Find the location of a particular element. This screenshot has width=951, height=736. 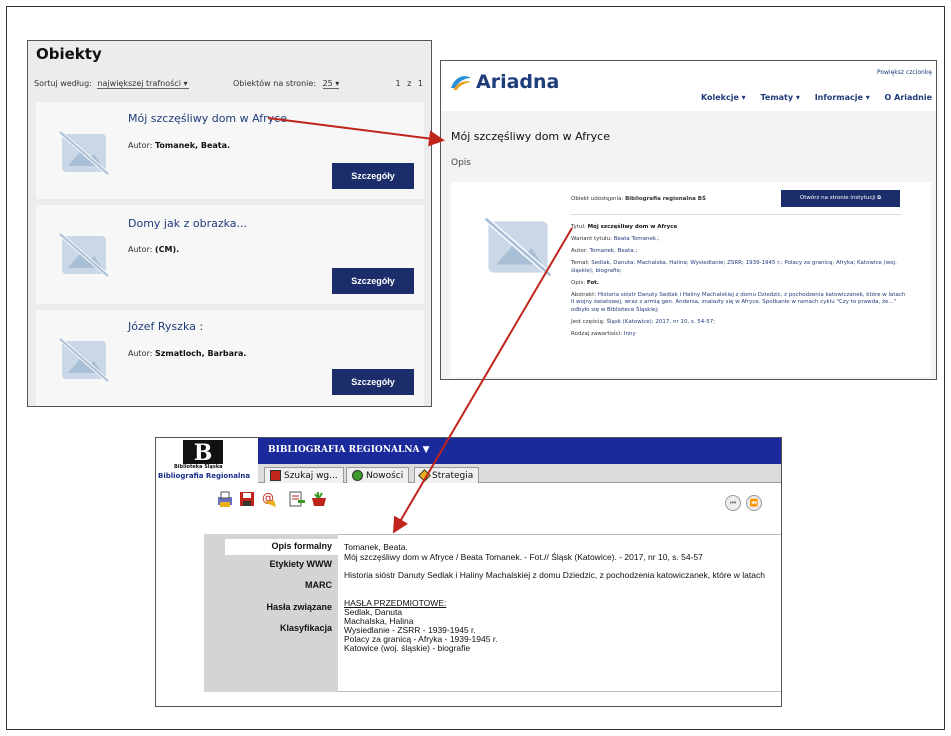

content-author: Tomanek, Beata. is located at coordinates (376, 547).